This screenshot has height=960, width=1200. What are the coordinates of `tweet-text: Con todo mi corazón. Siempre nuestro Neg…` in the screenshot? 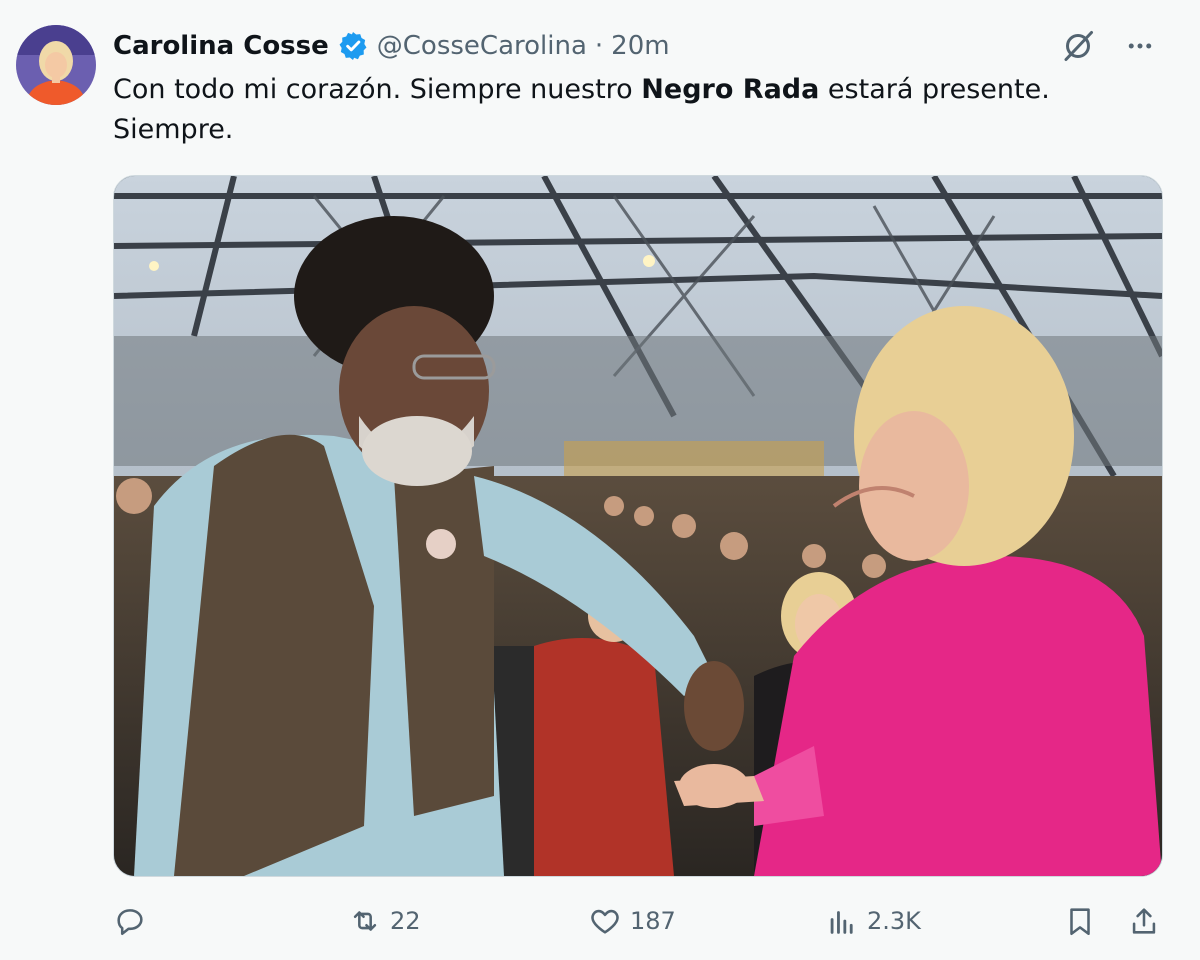 It's located at (633, 110).